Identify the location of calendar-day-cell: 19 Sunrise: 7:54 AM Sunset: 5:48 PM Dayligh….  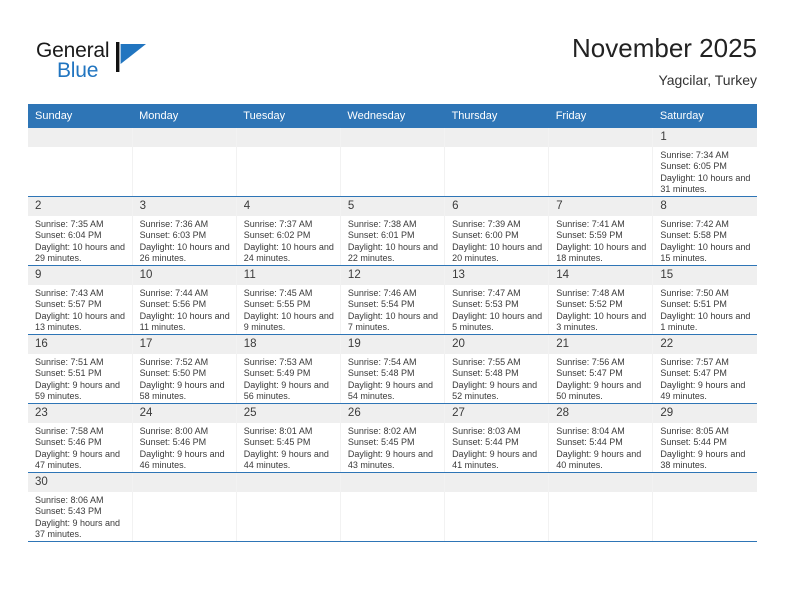
(393, 369).